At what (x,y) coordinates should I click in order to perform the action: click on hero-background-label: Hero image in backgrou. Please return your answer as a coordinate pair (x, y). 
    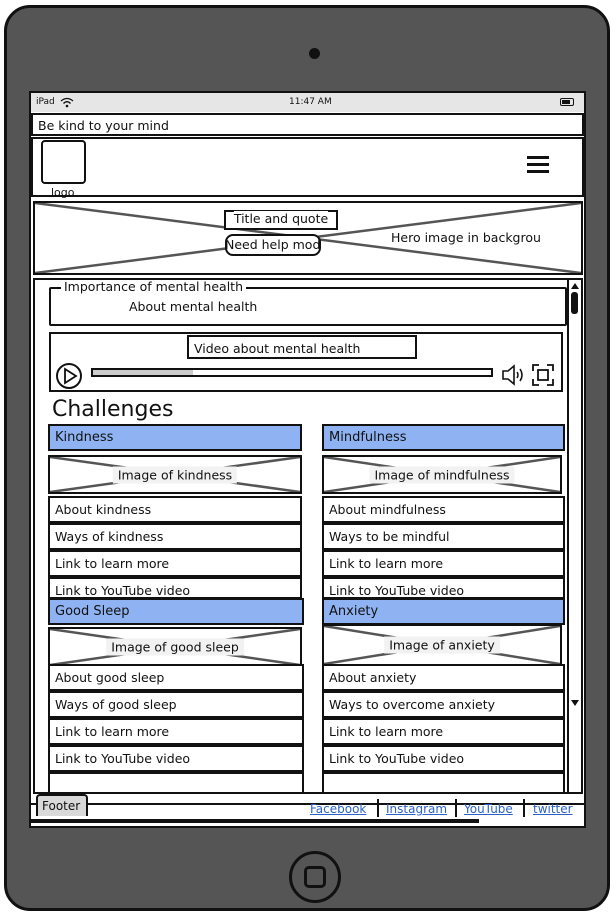
    Looking at the image, I should click on (466, 237).